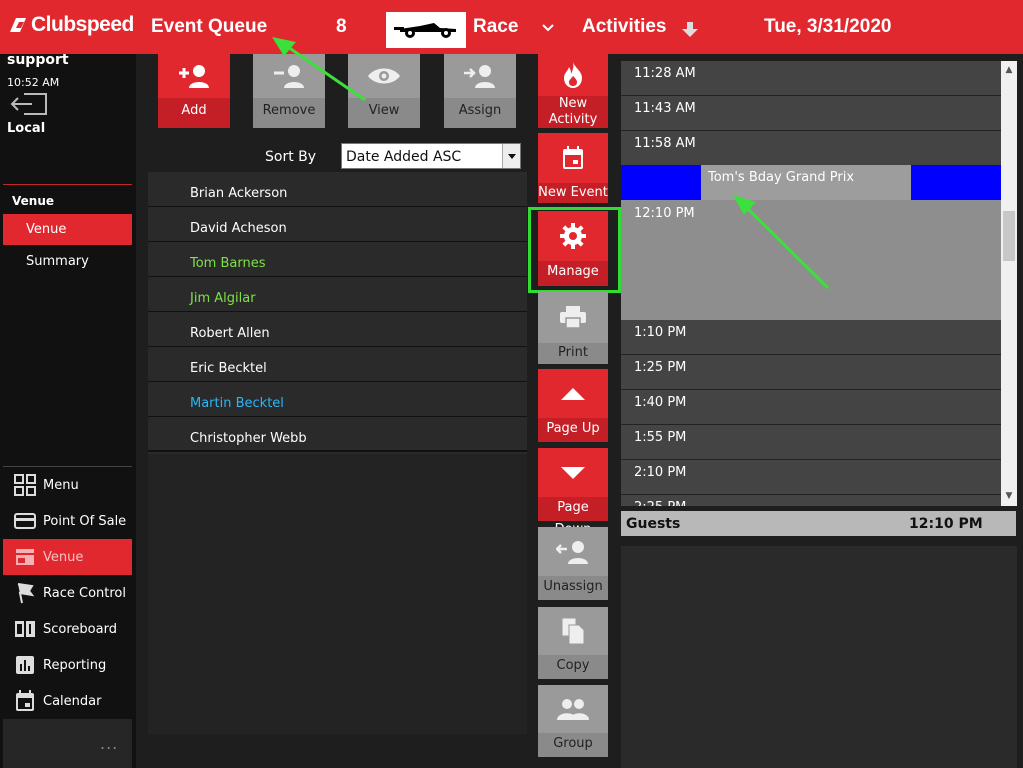 This screenshot has width=1023, height=768. What do you see at coordinates (819, 657) in the screenshot?
I see `guests-panel` at bounding box center [819, 657].